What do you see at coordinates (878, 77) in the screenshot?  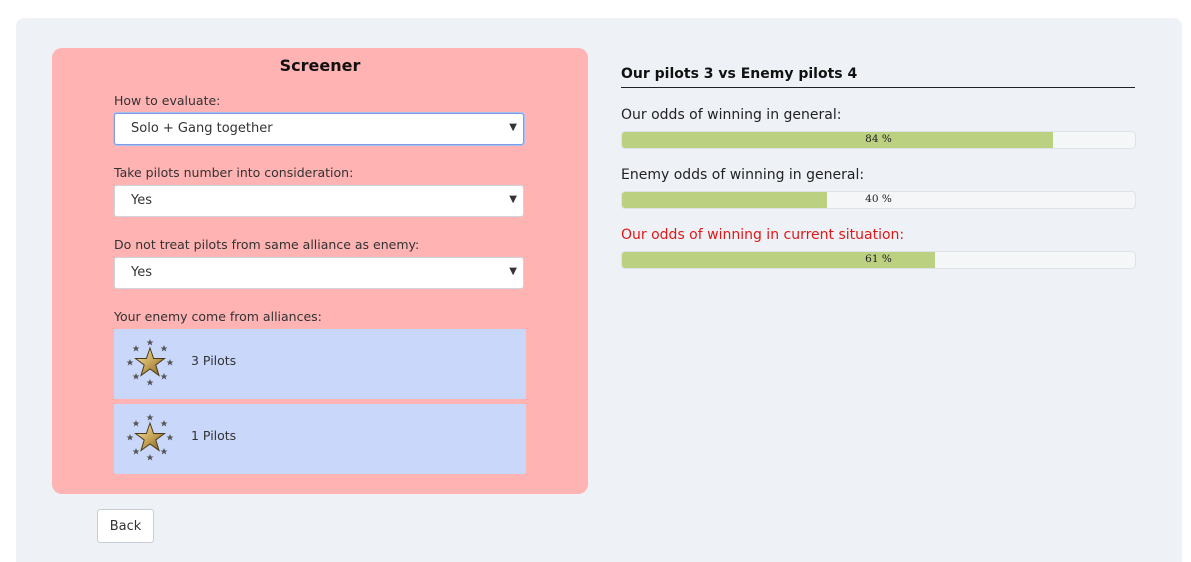 I see `matchup-heading: Our pilots 3 vs Enemy pilots 4` at bounding box center [878, 77].